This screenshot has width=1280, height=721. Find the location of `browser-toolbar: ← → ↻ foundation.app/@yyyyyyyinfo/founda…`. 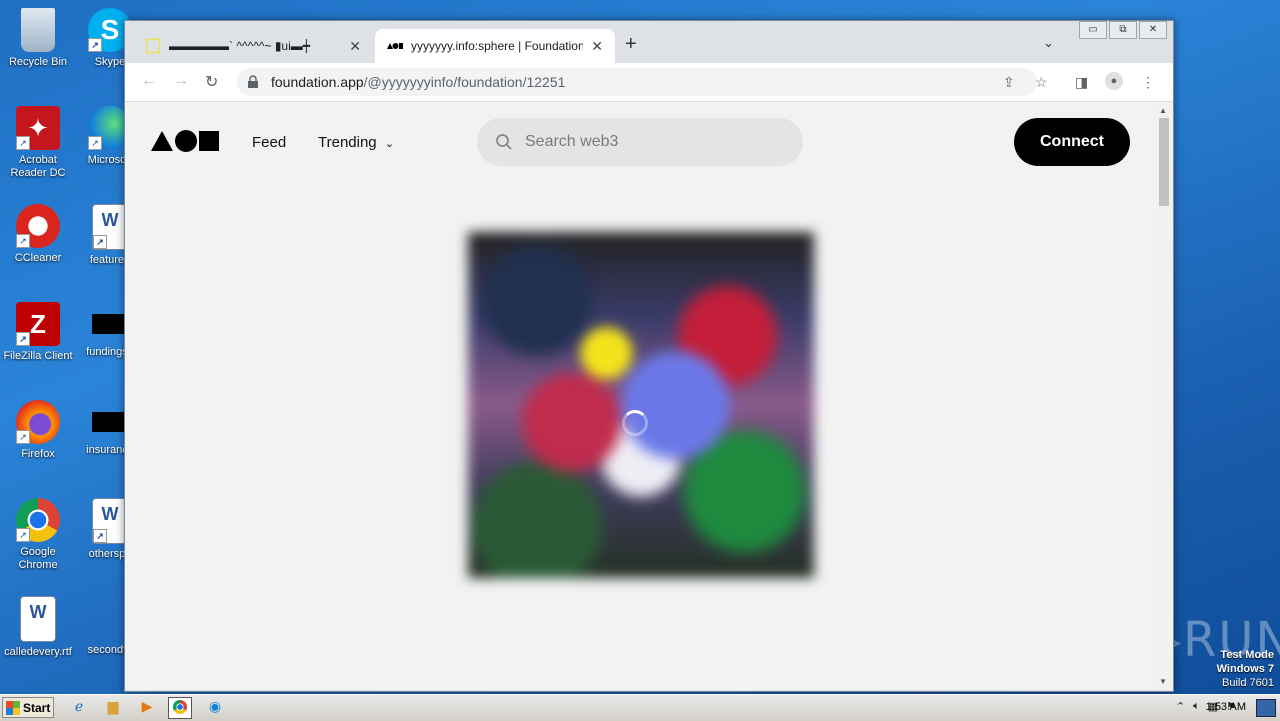

browser-toolbar: ← → ↻ foundation.app/@yyyyyyyinfo/founda… is located at coordinates (649, 82).